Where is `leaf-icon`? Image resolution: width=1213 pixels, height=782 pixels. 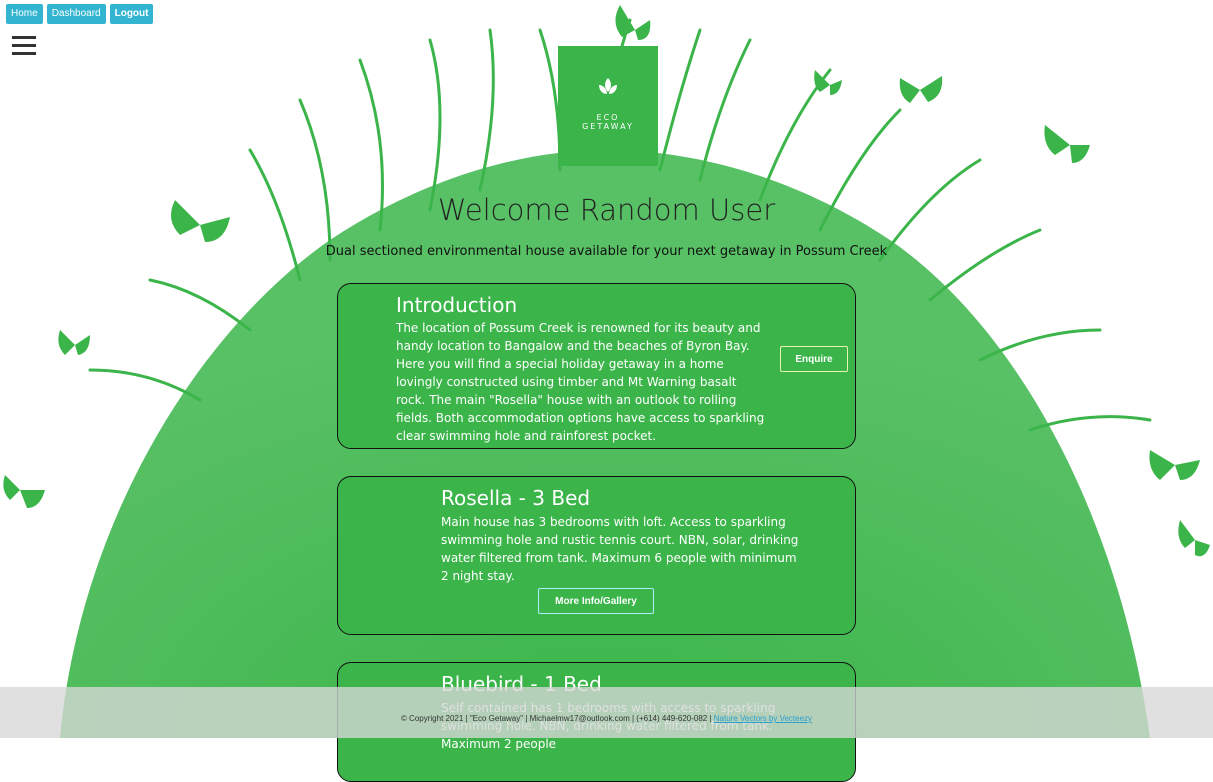
leaf-icon is located at coordinates (608, 90).